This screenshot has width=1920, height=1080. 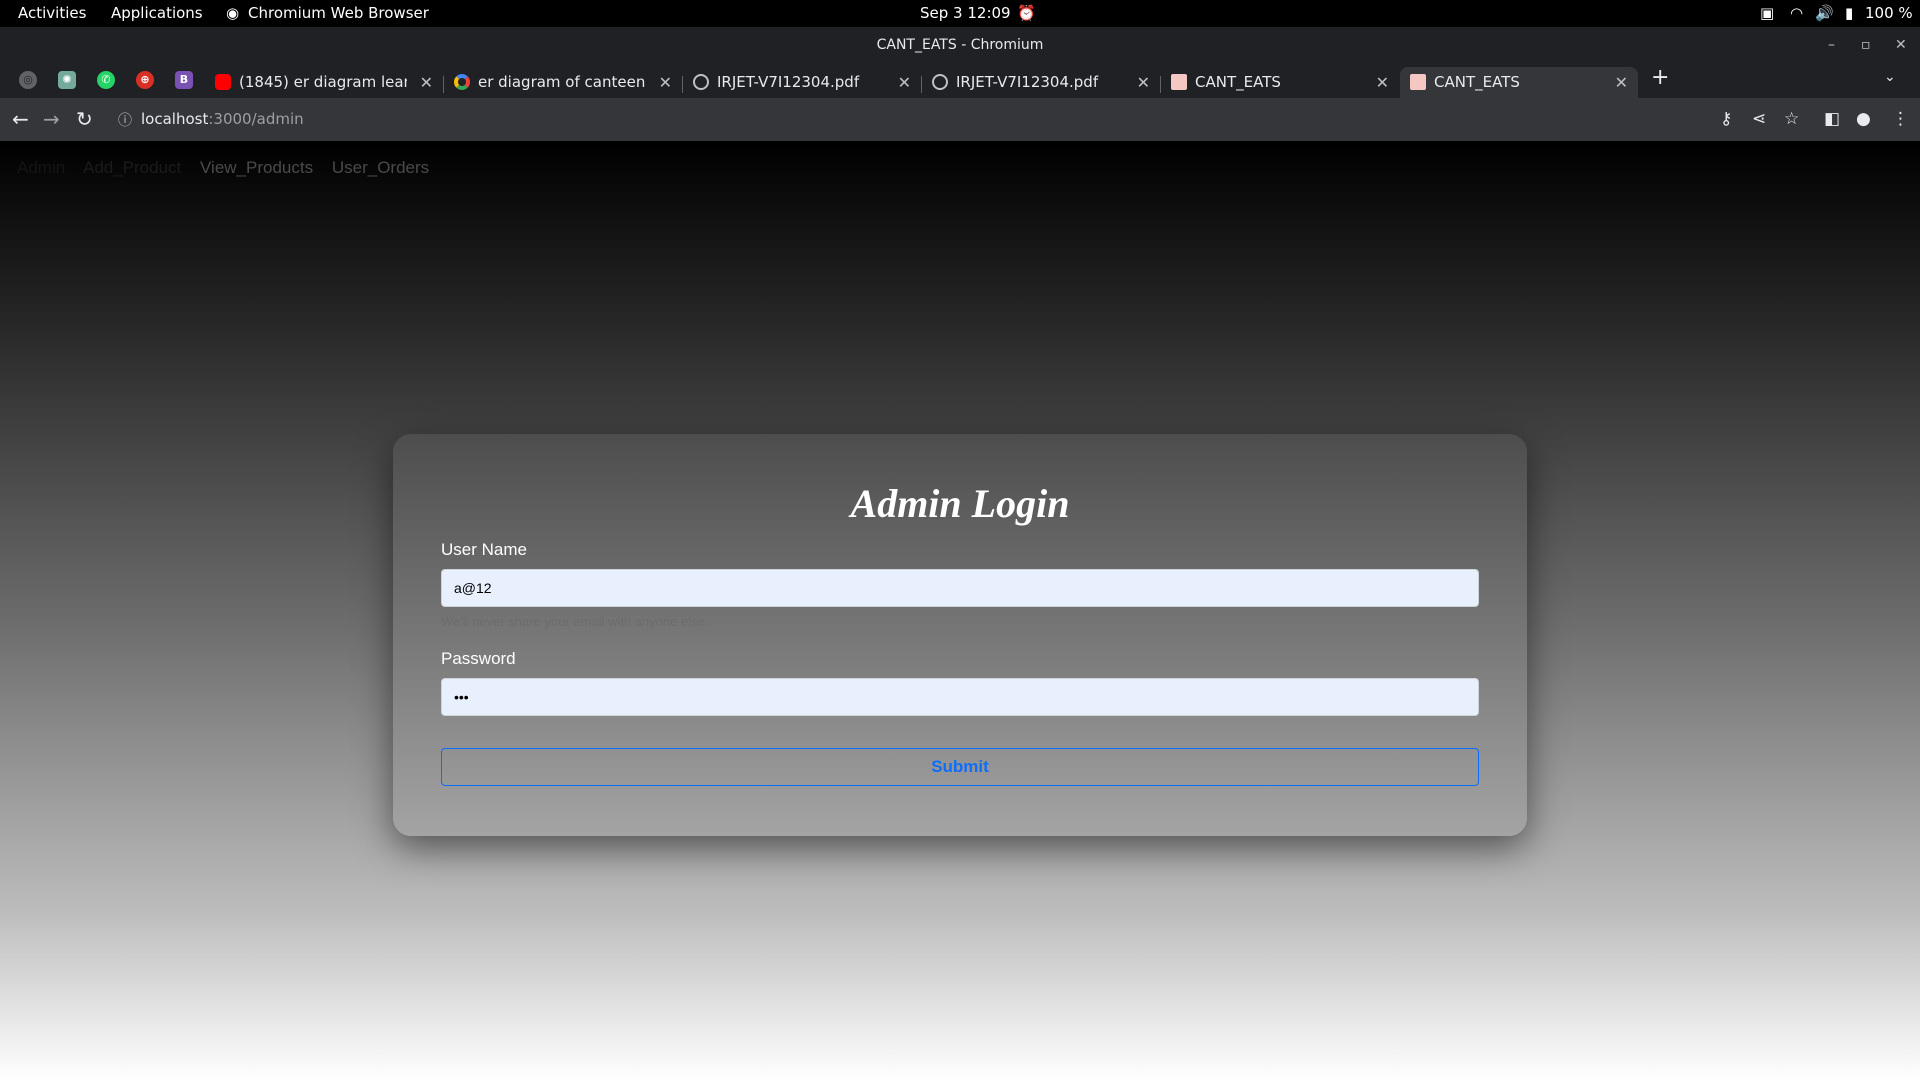 I want to click on nav-view-products: View_Products, so click(x=256, y=167).